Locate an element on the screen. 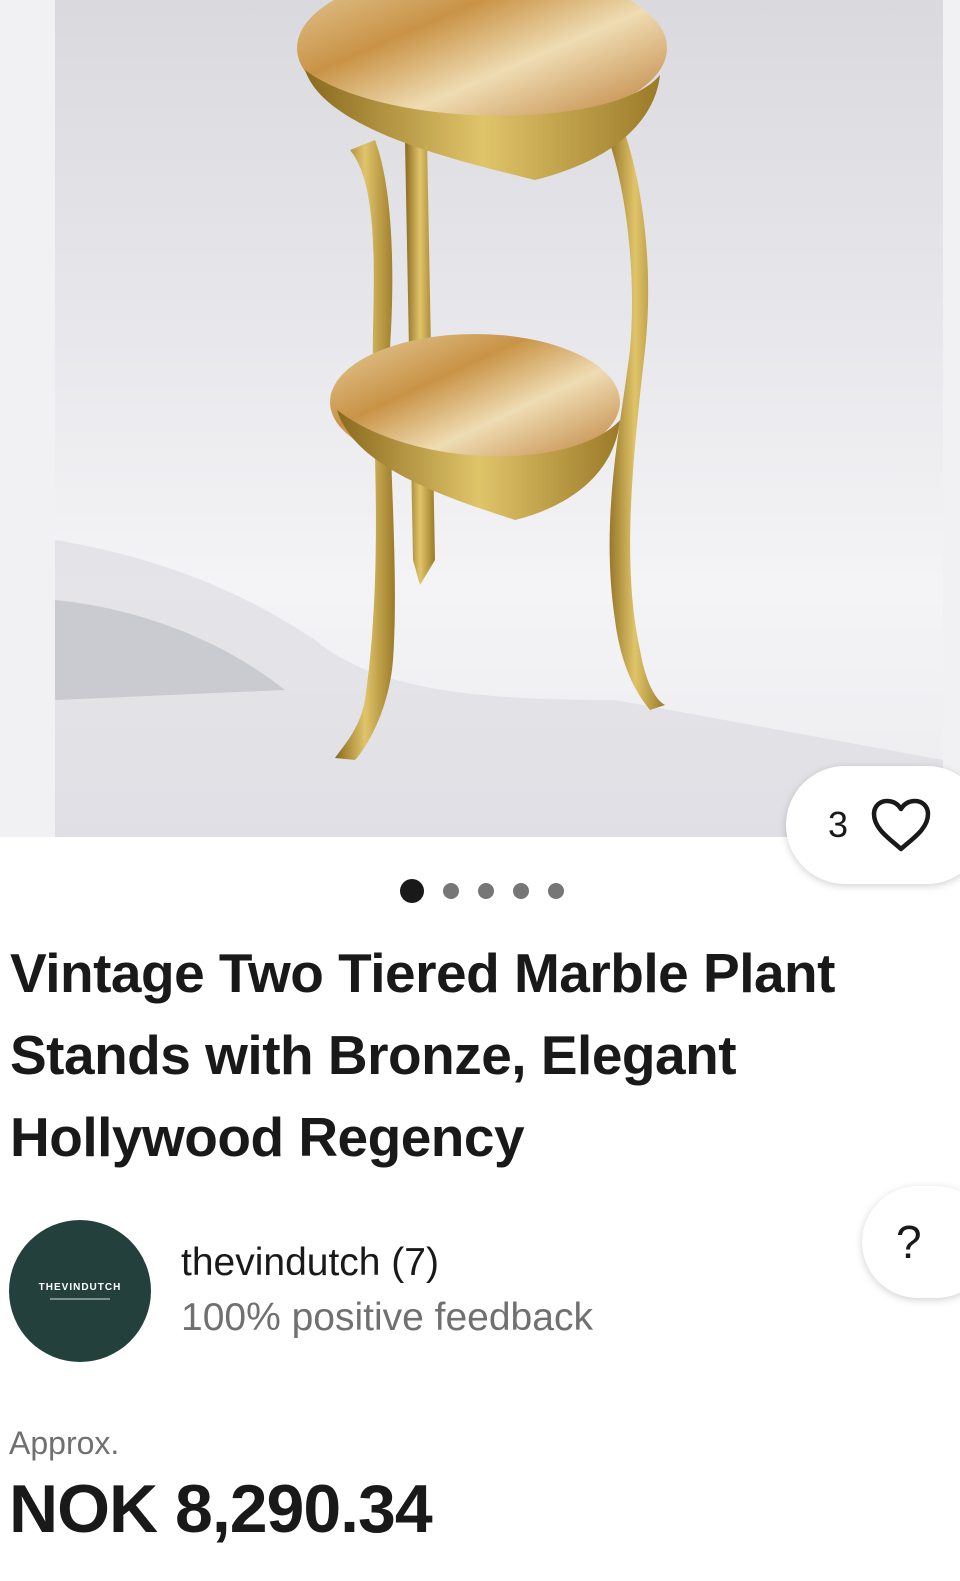 The width and height of the screenshot is (960, 1581). avatar-logo-tagline is located at coordinates (80, 1299).